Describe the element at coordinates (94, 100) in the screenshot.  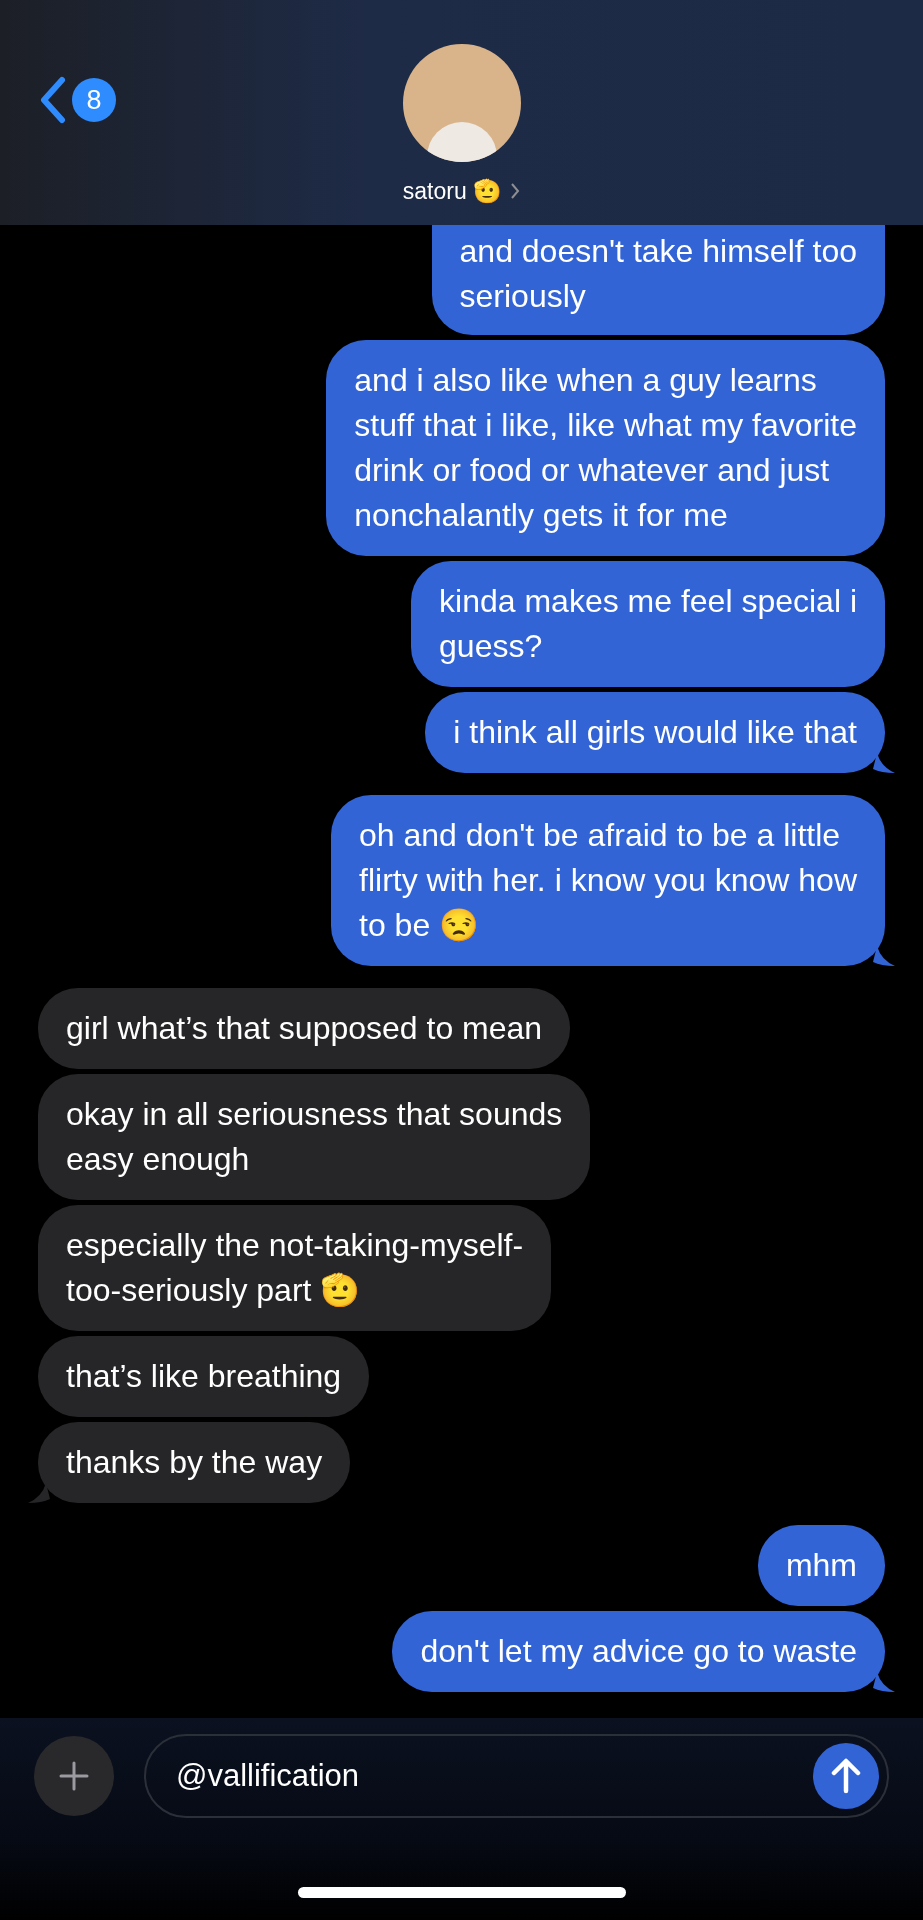
I see `unread-count: 8` at that location.